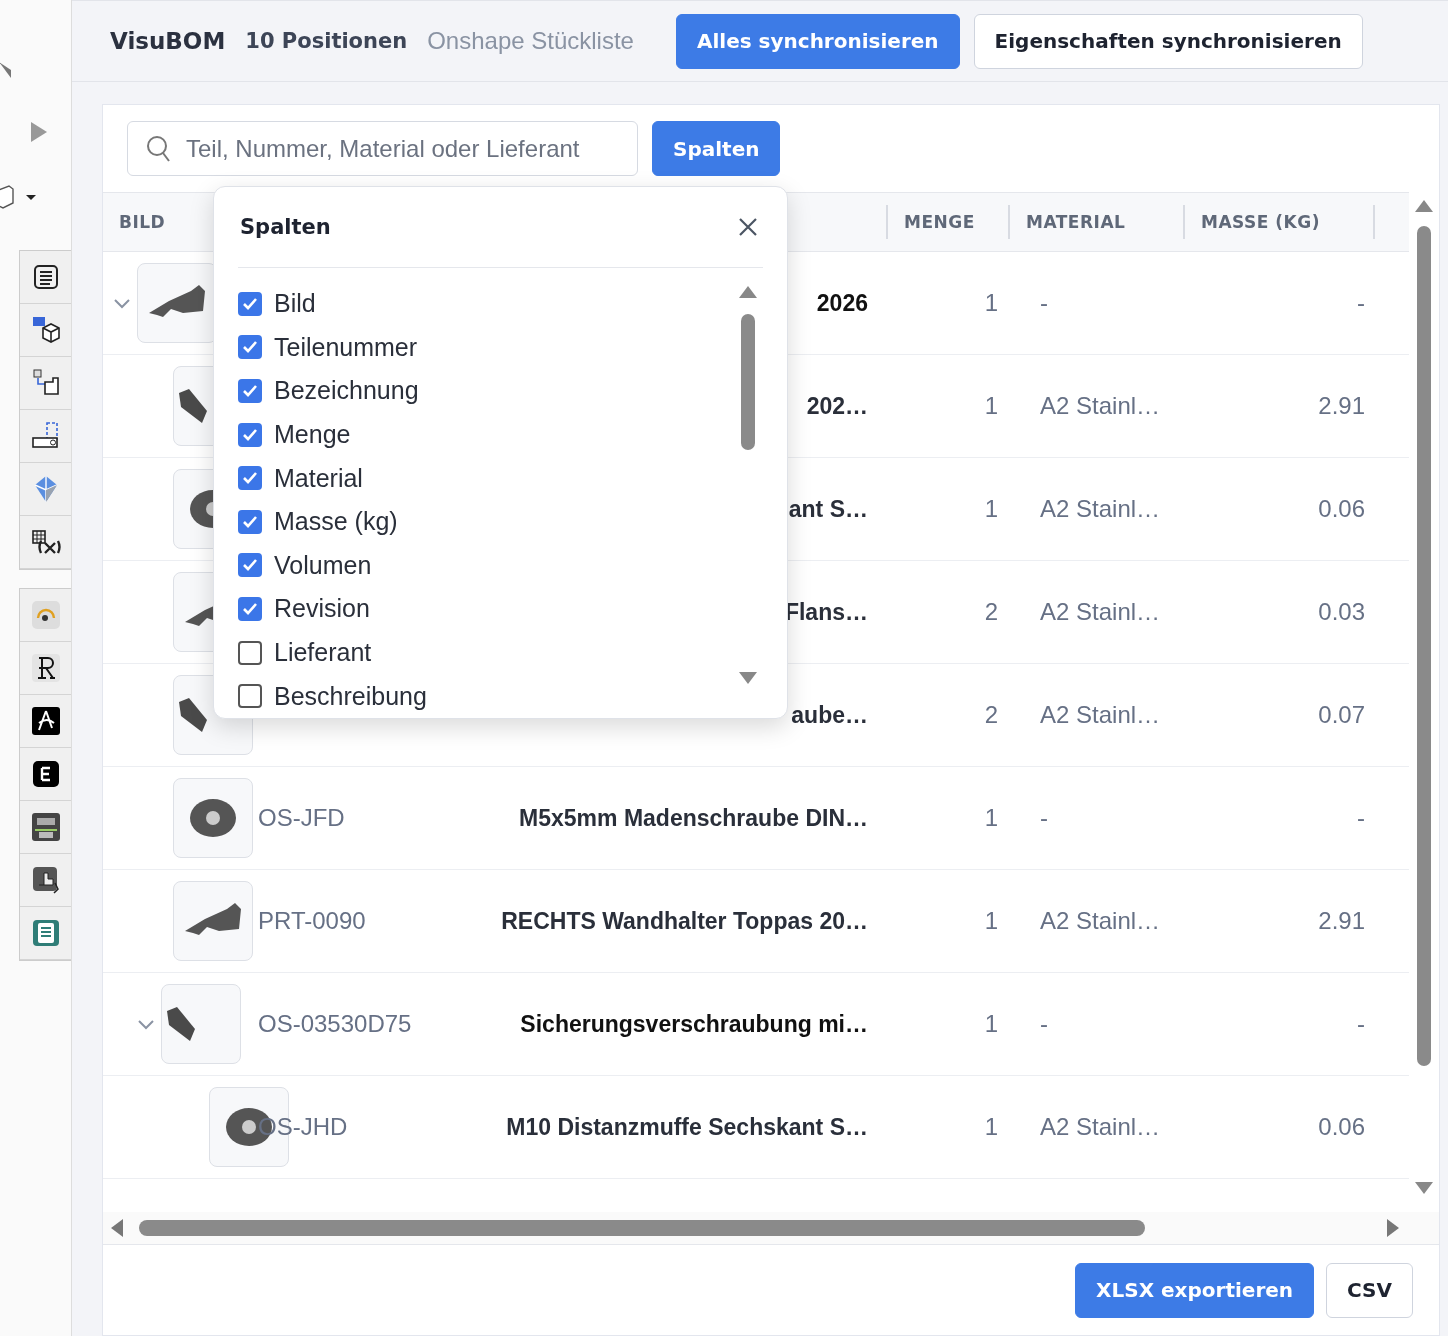  Describe the element at coordinates (302, 818) in the screenshot. I see `part-number: OS-JFD` at that location.